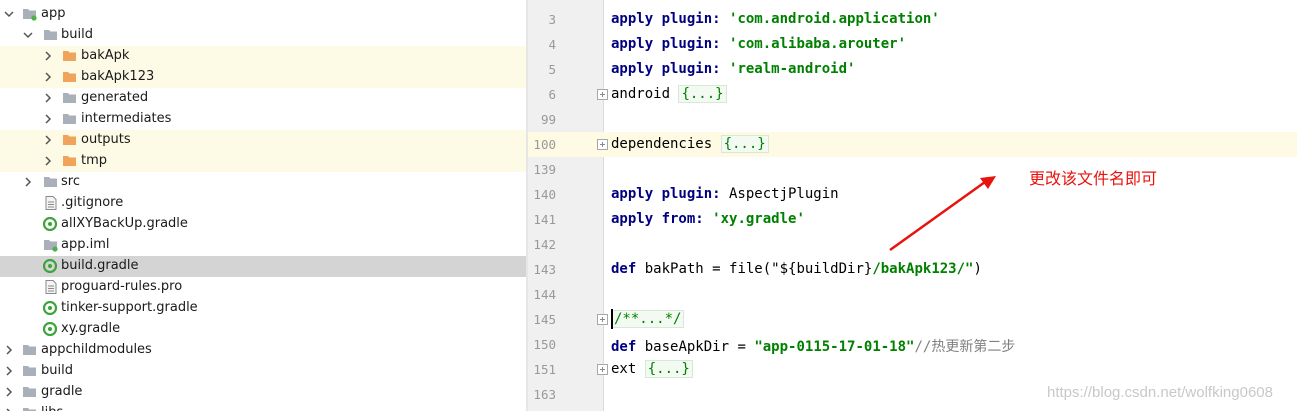  Describe the element at coordinates (552, 69) in the screenshot. I see `line-number: 5` at that location.